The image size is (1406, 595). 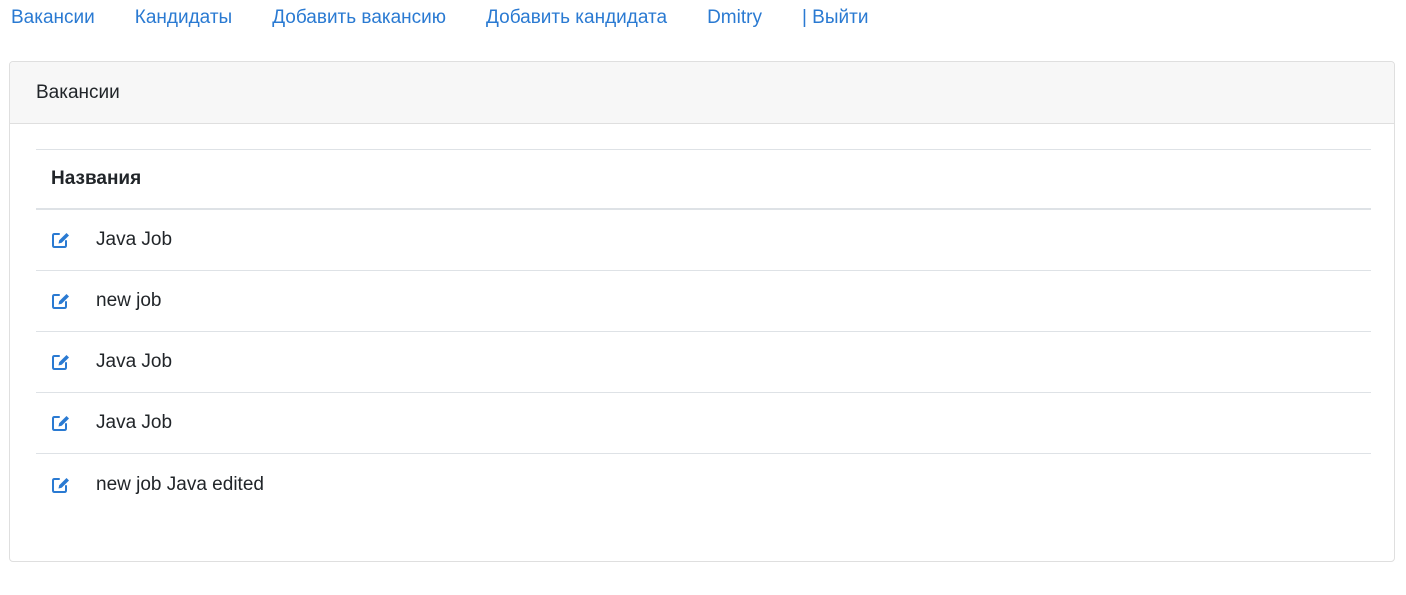 What do you see at coordinates (702, 93) in the screenshot?
I see `card-header: Вакансии` at bounding box center [702, 93].